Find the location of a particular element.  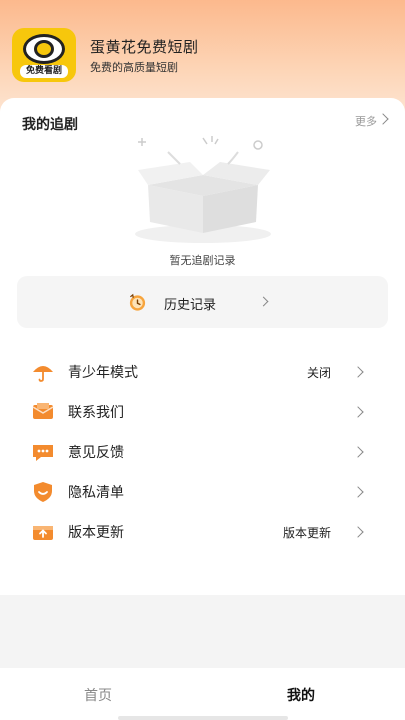

yolk-icon is located at coordinates (44, 49).